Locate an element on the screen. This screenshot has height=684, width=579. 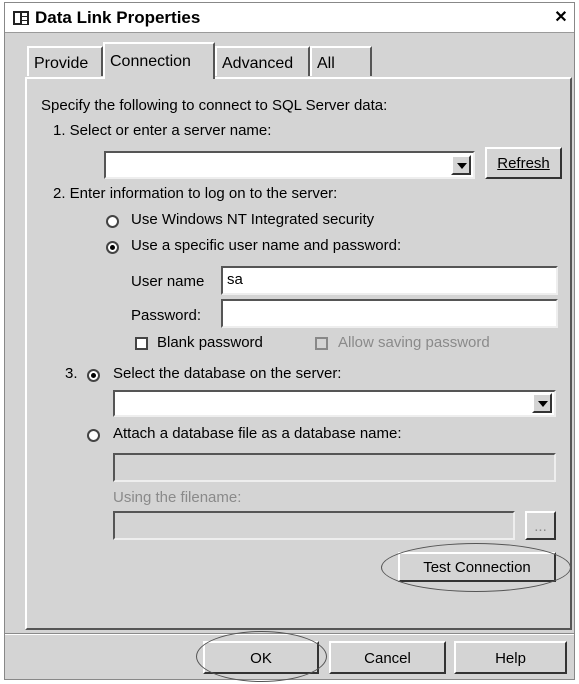
test-connection-button: Test Connection is located at coordinates (477, 567).